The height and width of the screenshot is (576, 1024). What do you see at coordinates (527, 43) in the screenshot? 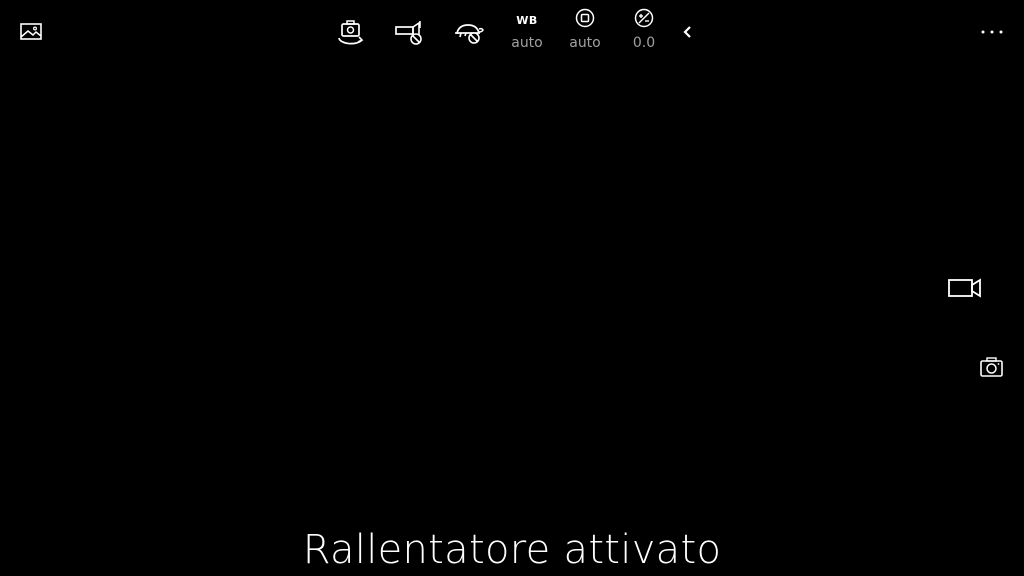
I see `white-balance-value: auto` at bounding box center [527, 43].